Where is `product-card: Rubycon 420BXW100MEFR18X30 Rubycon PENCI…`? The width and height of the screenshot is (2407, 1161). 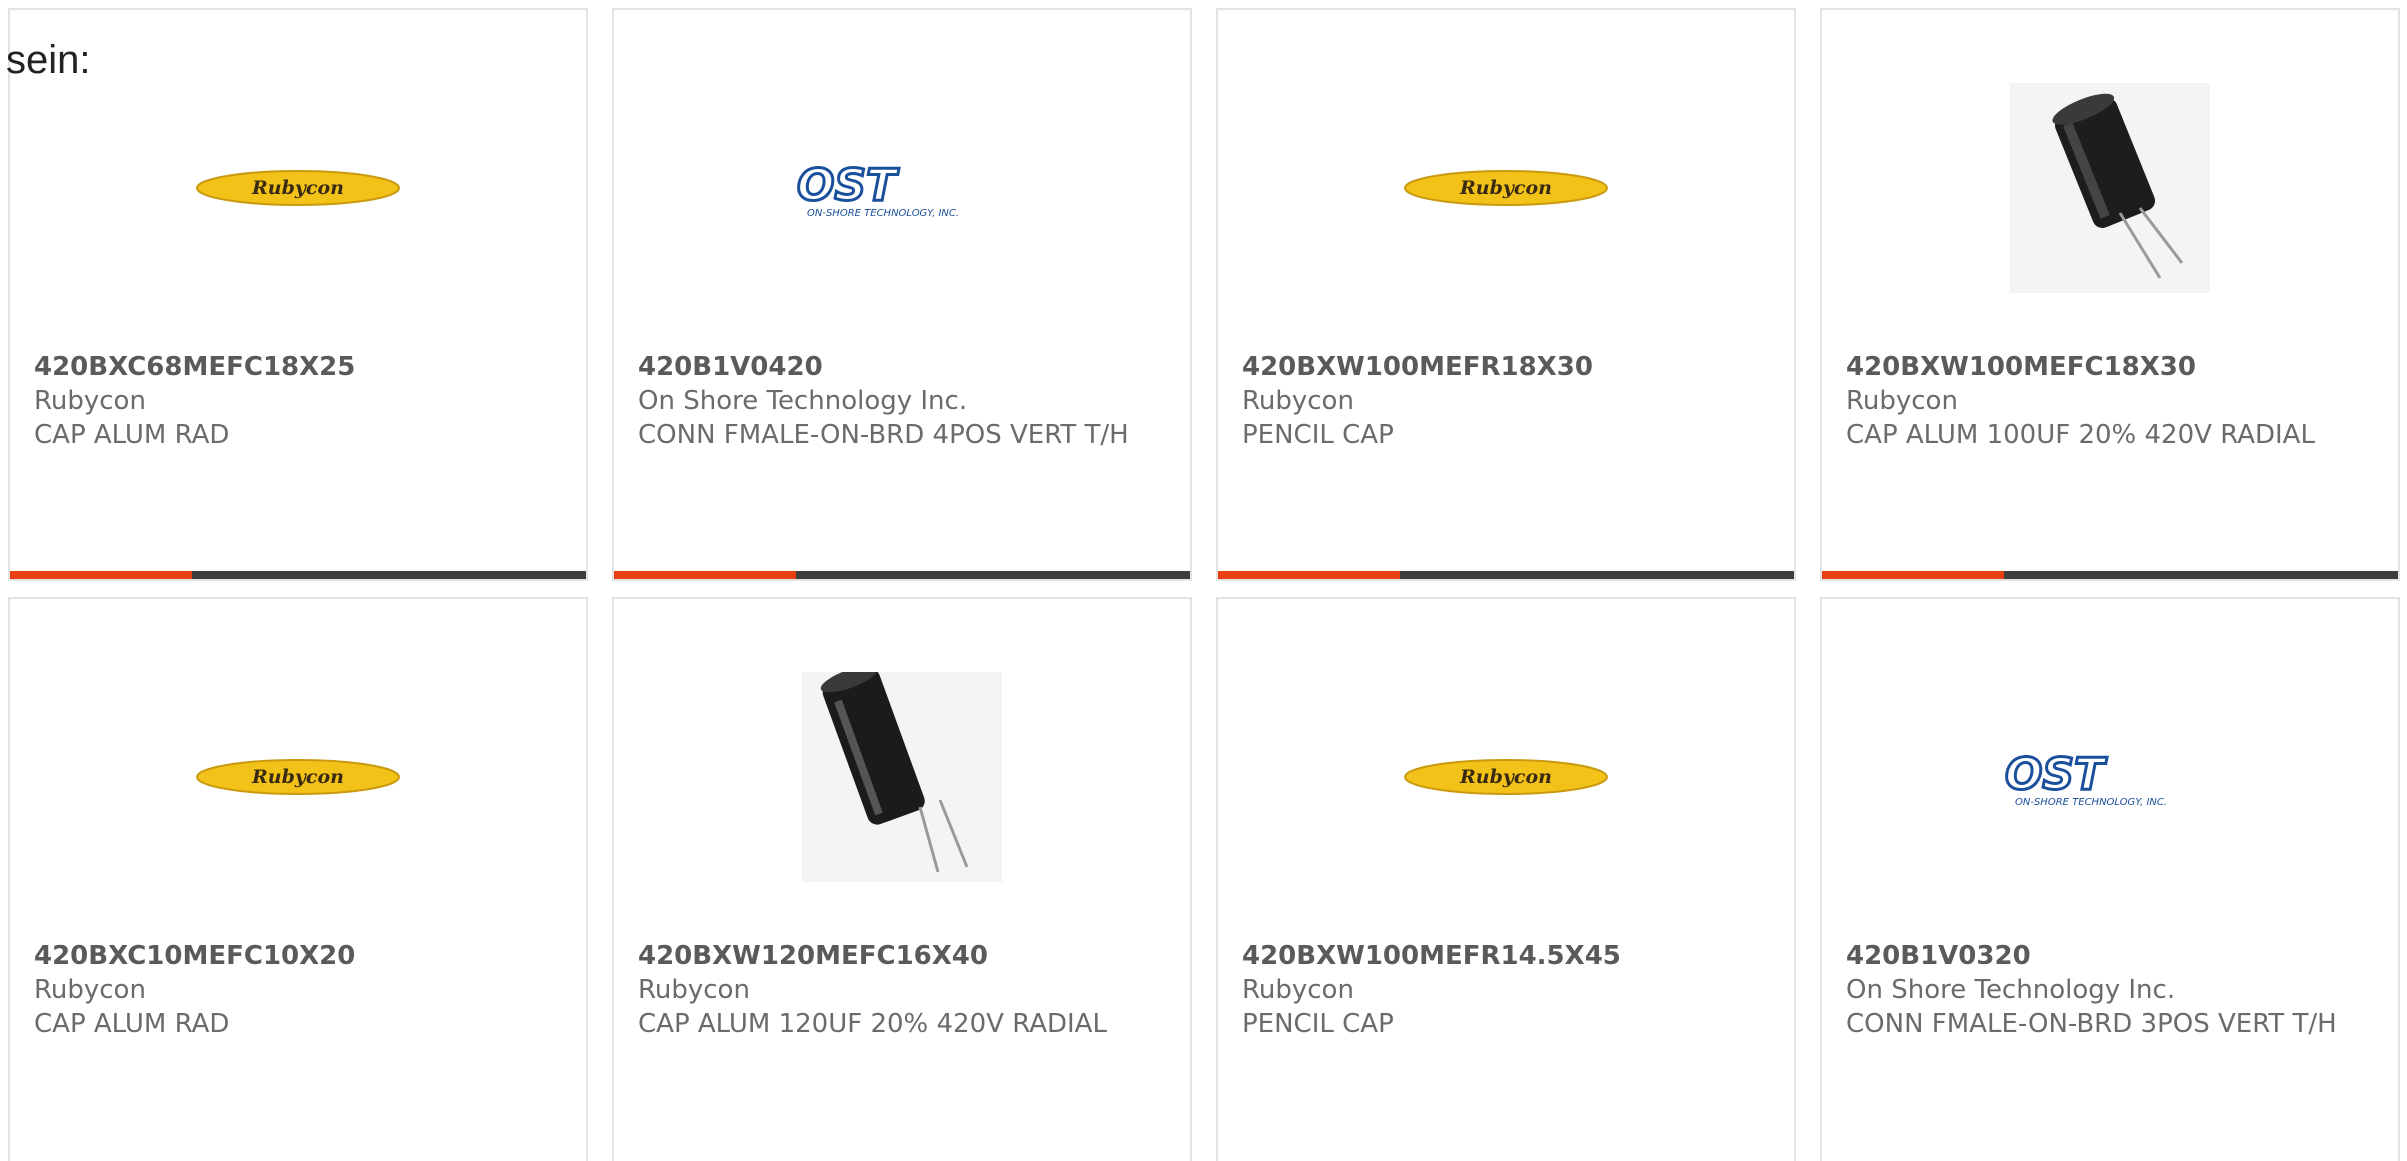 product-card: Rubycon 420BXW100MEFR18X30 Rubycon PENCI… is located at coordinates (1506, 294).